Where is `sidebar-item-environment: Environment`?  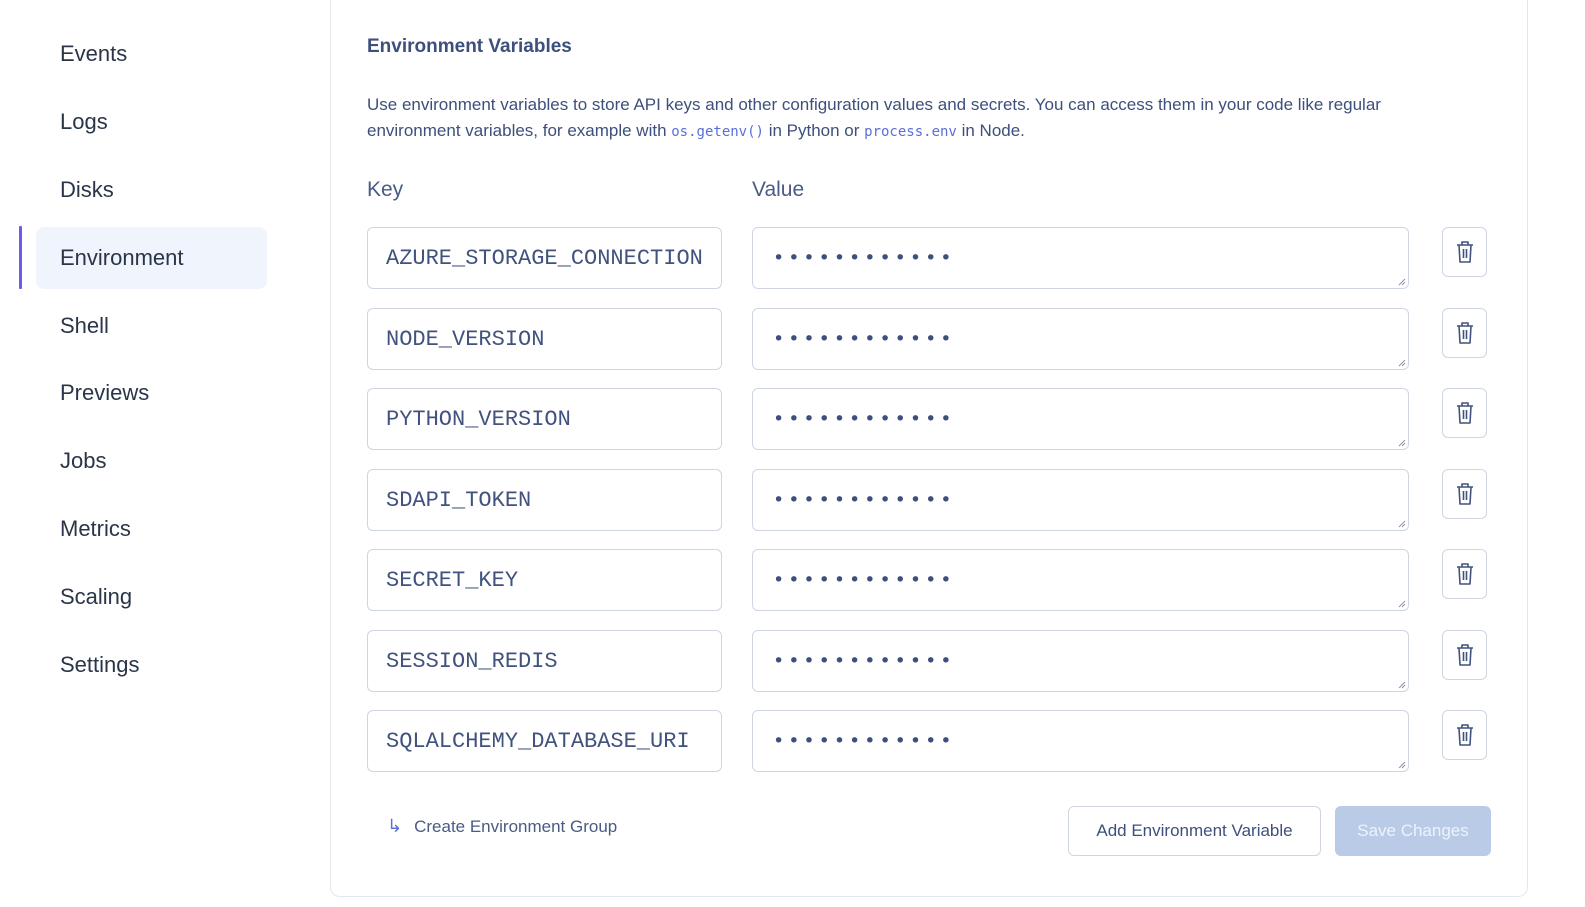 sidebar-item-environment: Environment is located at coordinates (151, 258).